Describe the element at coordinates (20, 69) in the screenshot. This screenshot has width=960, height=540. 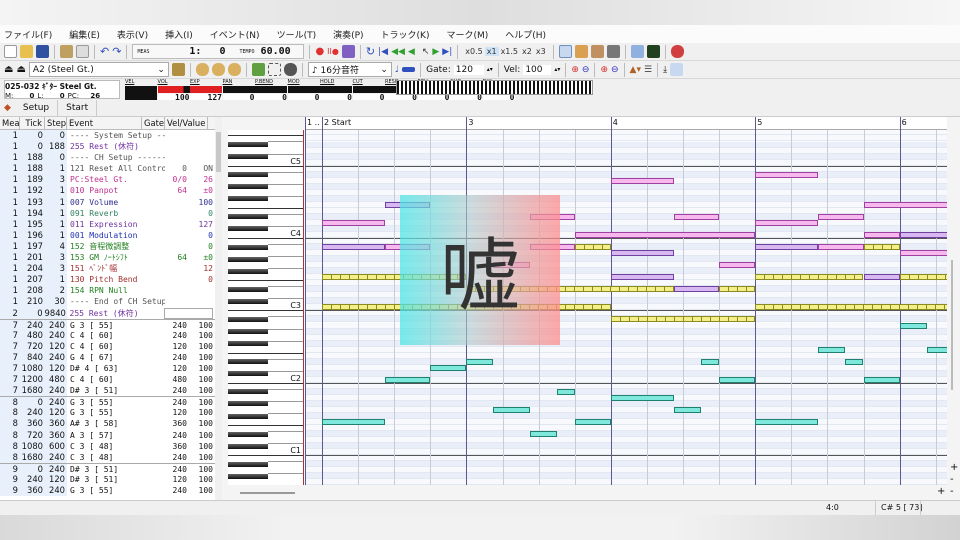
I see `track-up-icon: ⏏` at that location.